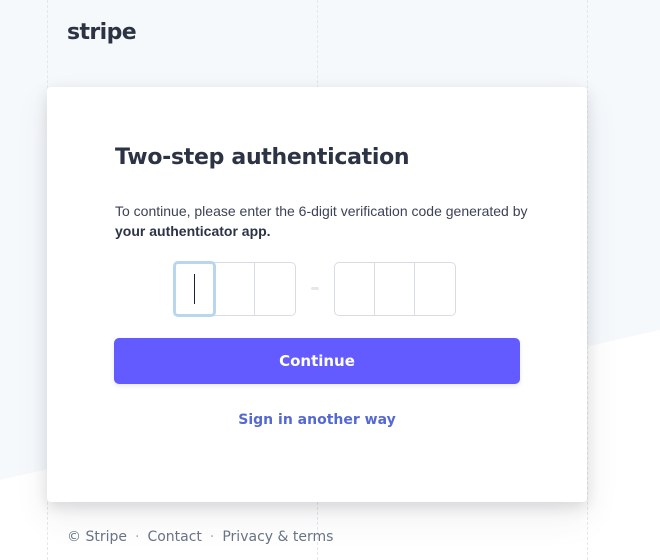 The image size is (660, 560). What do you see at coordinates (193, 231) in the screenshot?
I see `authenticator-app-emphasis: your authenticator app.` at bounding box center [193, 231].